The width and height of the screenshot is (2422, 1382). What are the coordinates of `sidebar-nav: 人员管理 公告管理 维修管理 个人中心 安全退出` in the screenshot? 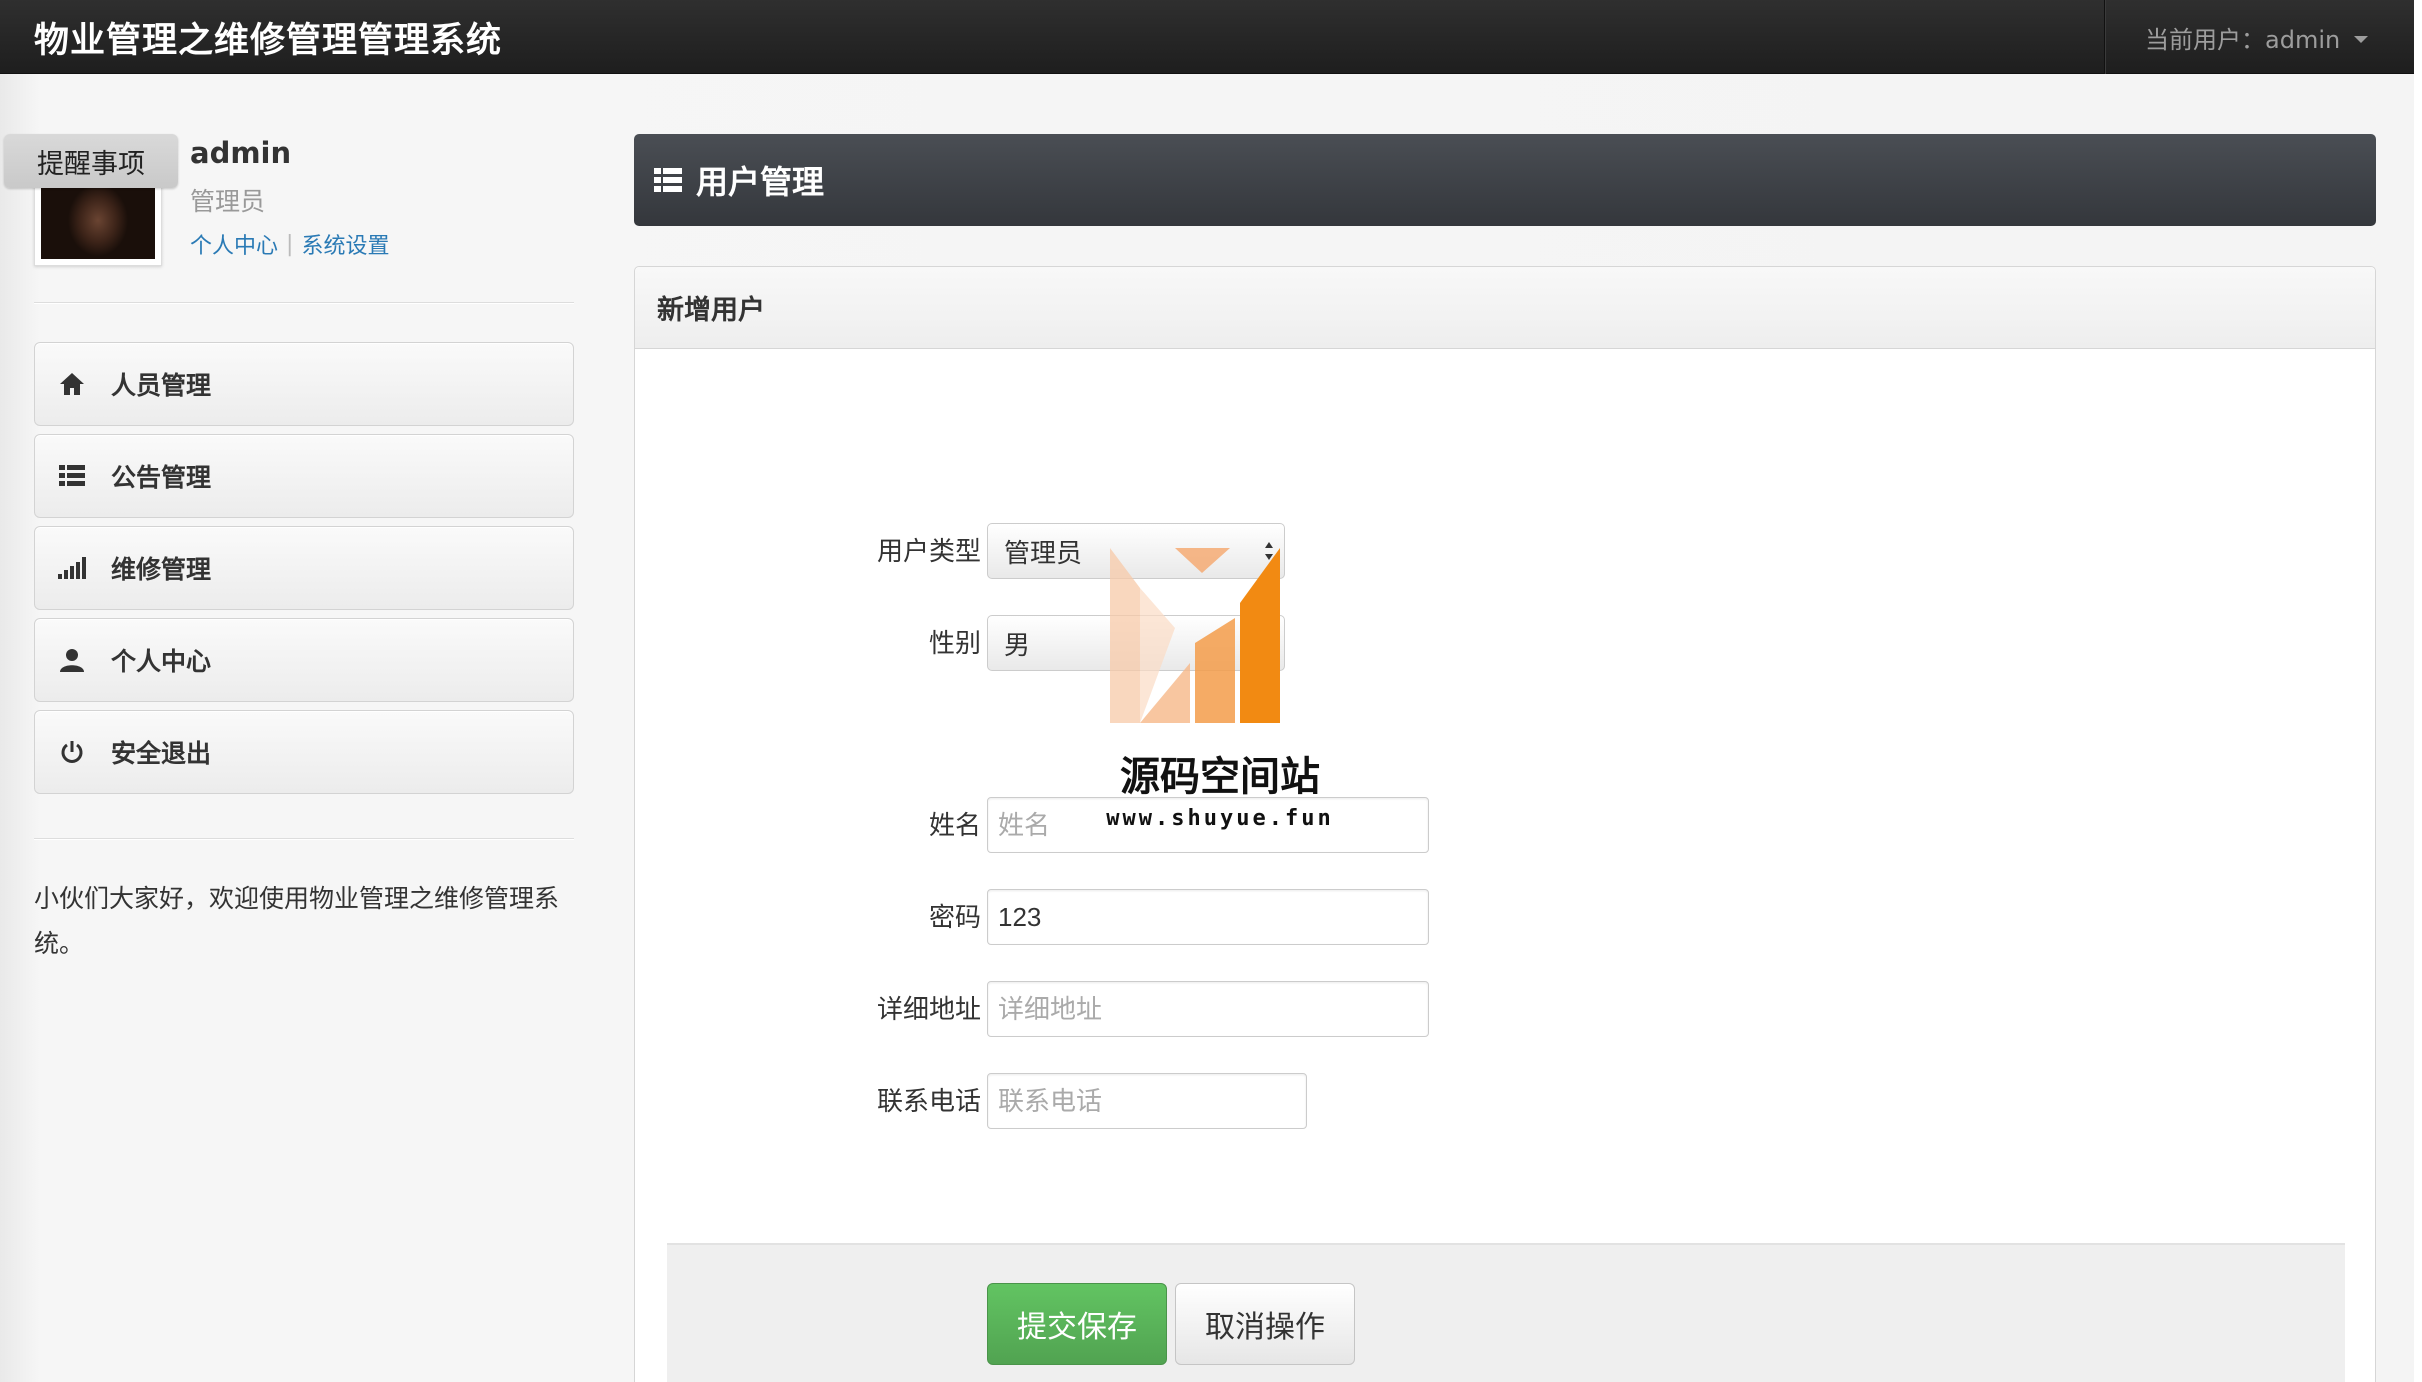 It's located at (304, 572).